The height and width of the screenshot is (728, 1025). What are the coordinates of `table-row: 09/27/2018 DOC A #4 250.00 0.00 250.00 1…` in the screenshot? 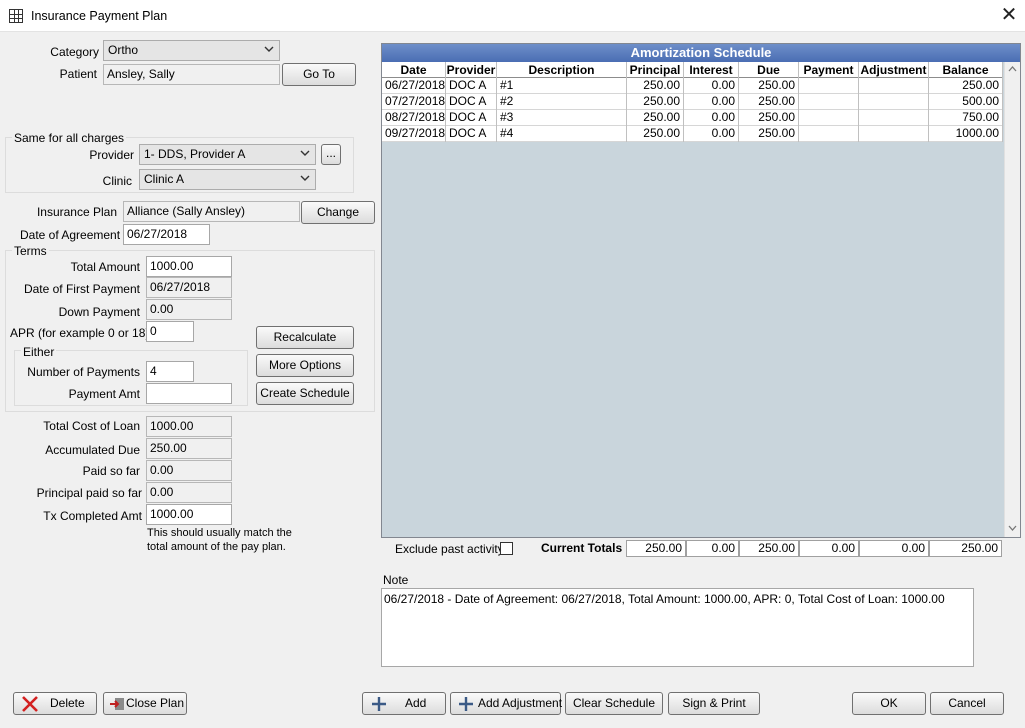 It's located at (692, 134).